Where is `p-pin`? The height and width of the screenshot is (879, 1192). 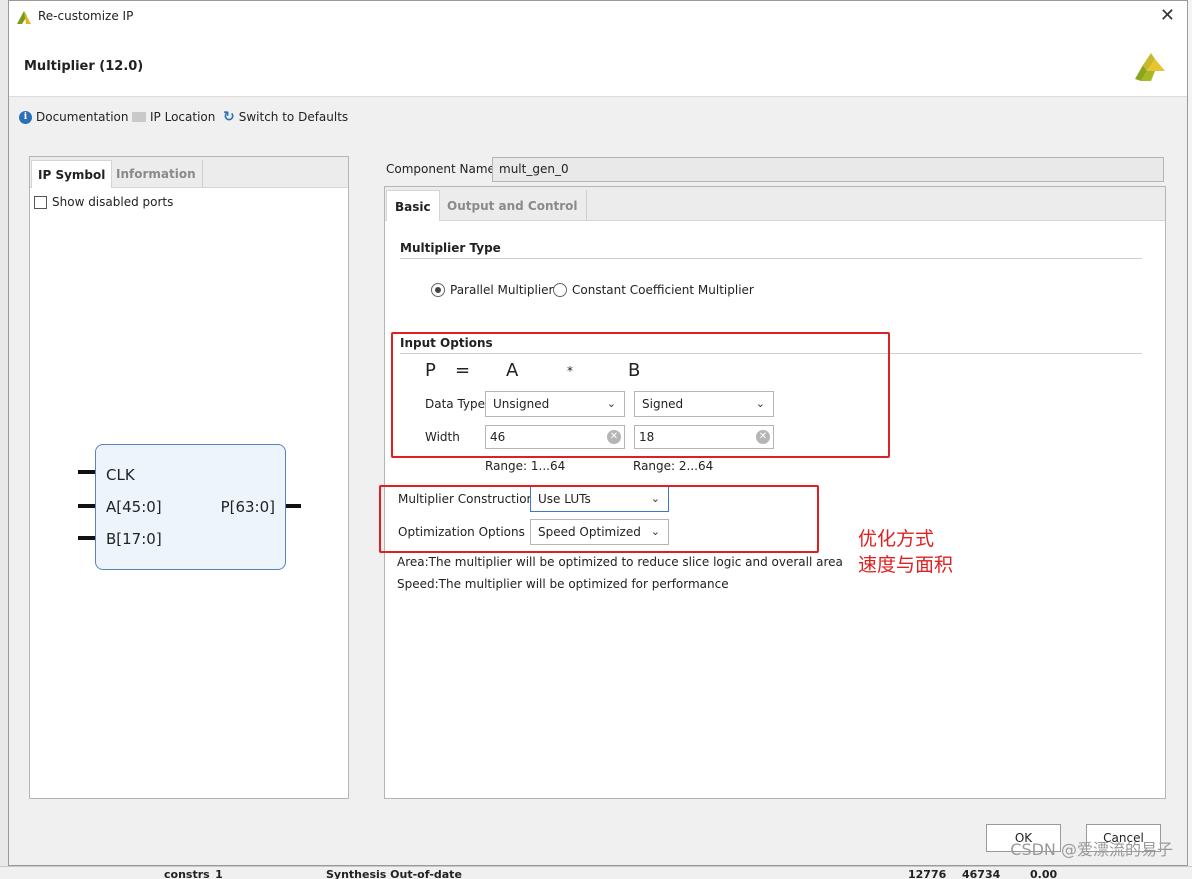
p-pin is located at coordinates (293, 506).